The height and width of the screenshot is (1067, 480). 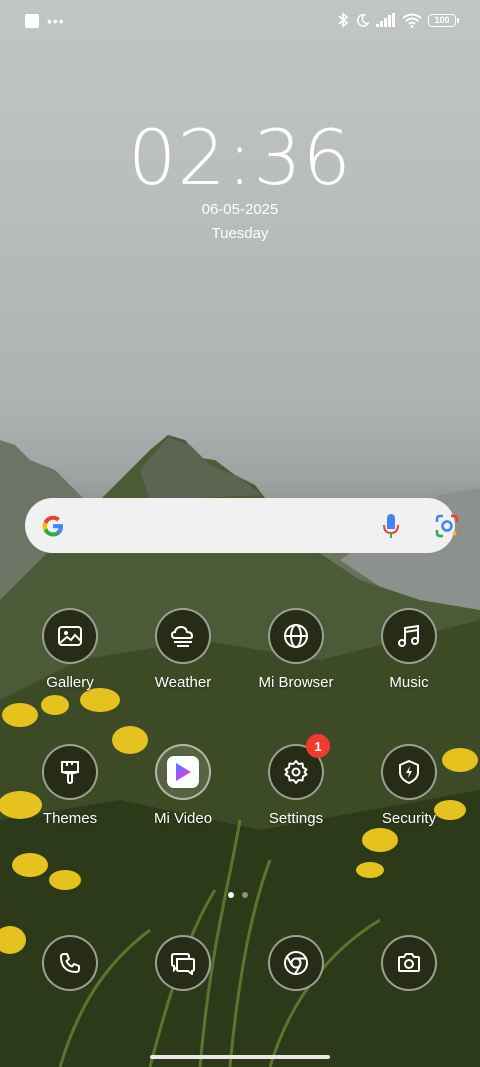 What do you see at coordinates (296, 682) in the screenshot?
I see `app-label: Mi Browser` at bounding box center [296, 682].